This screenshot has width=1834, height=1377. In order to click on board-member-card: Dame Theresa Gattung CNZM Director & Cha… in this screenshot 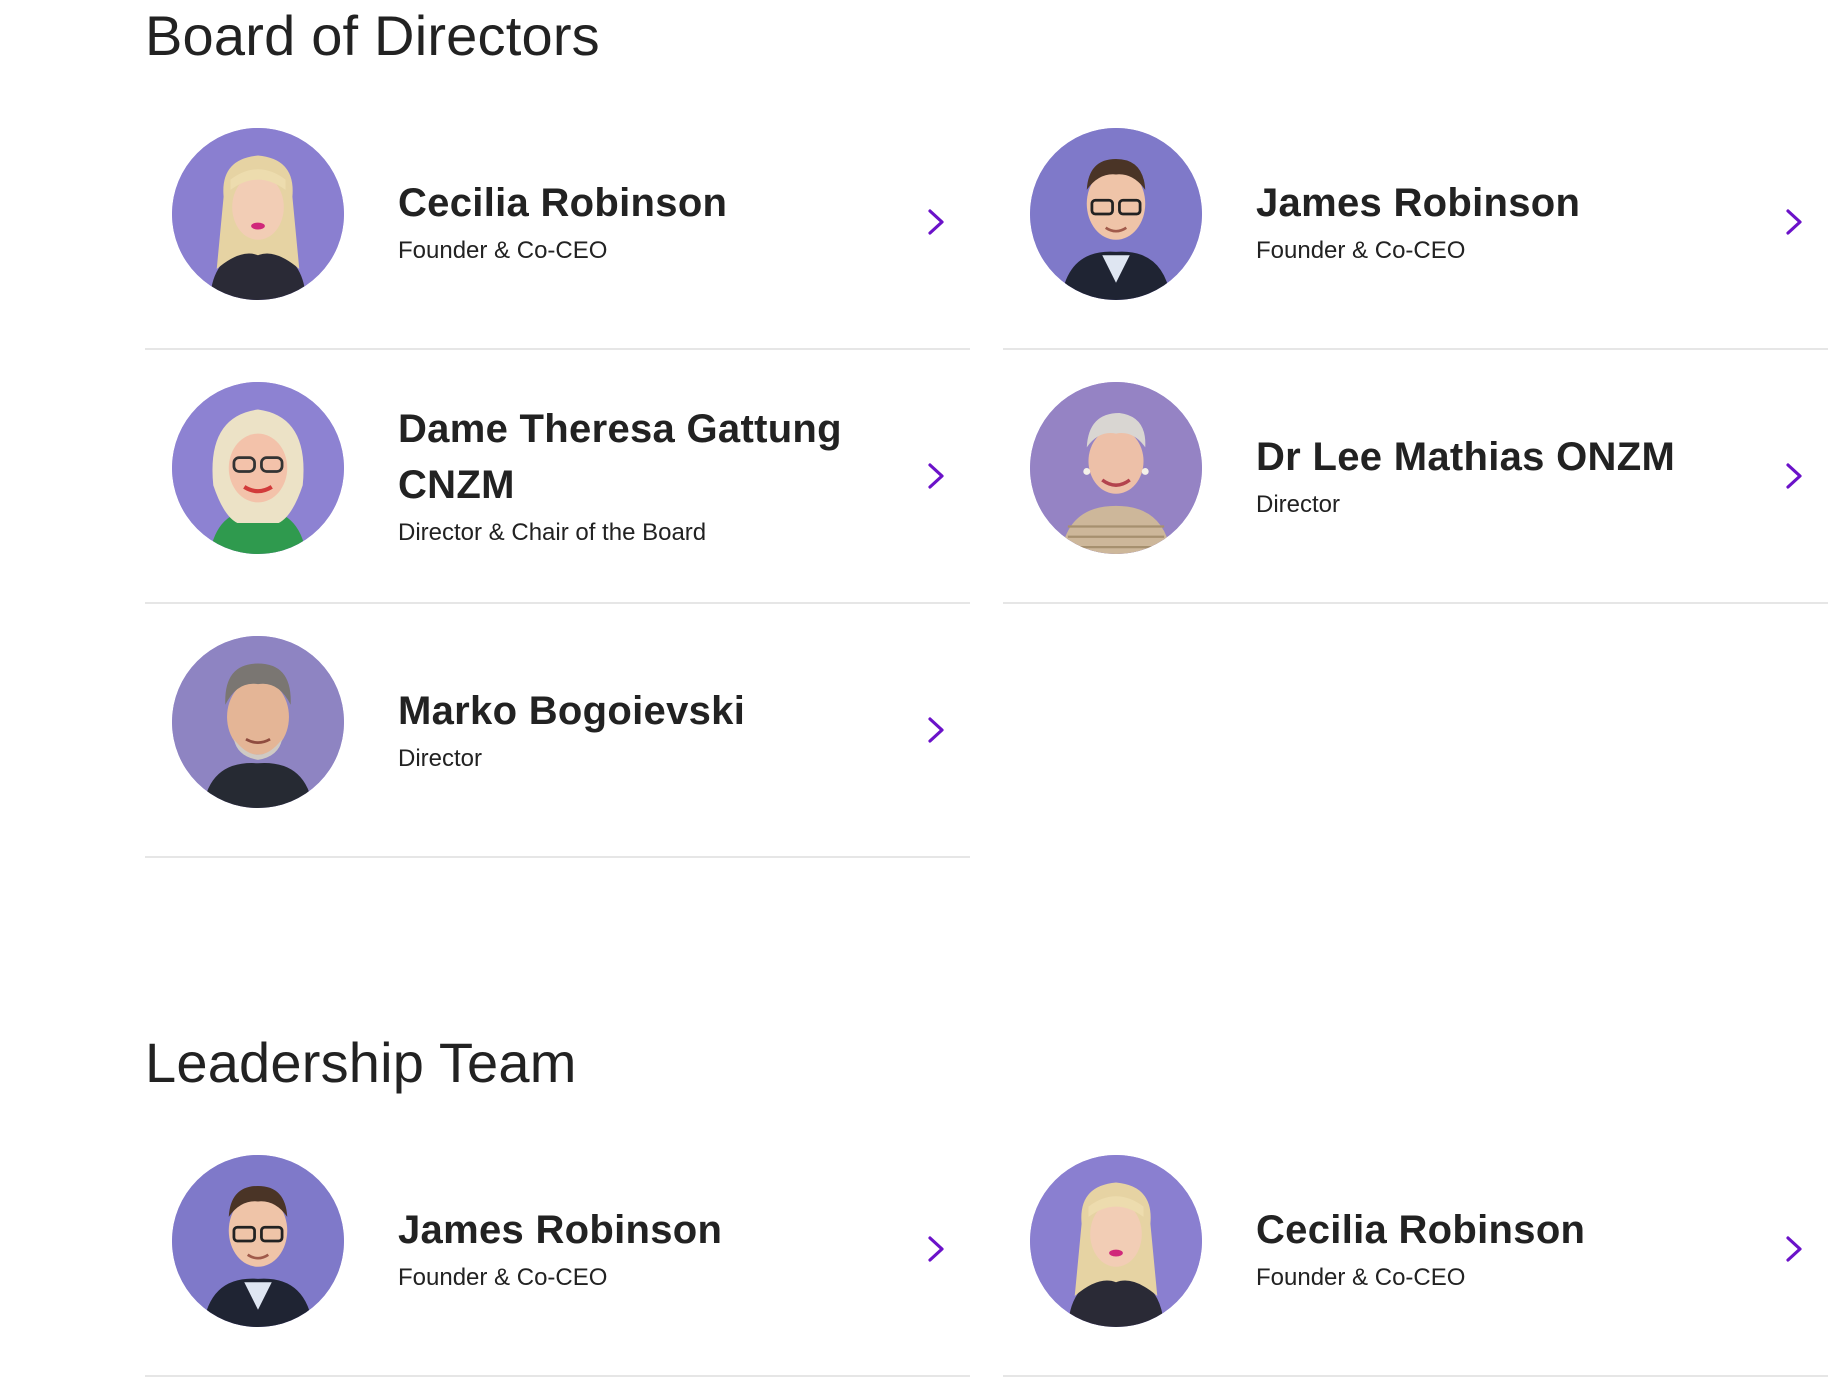, I will do `click(557, 477)`.